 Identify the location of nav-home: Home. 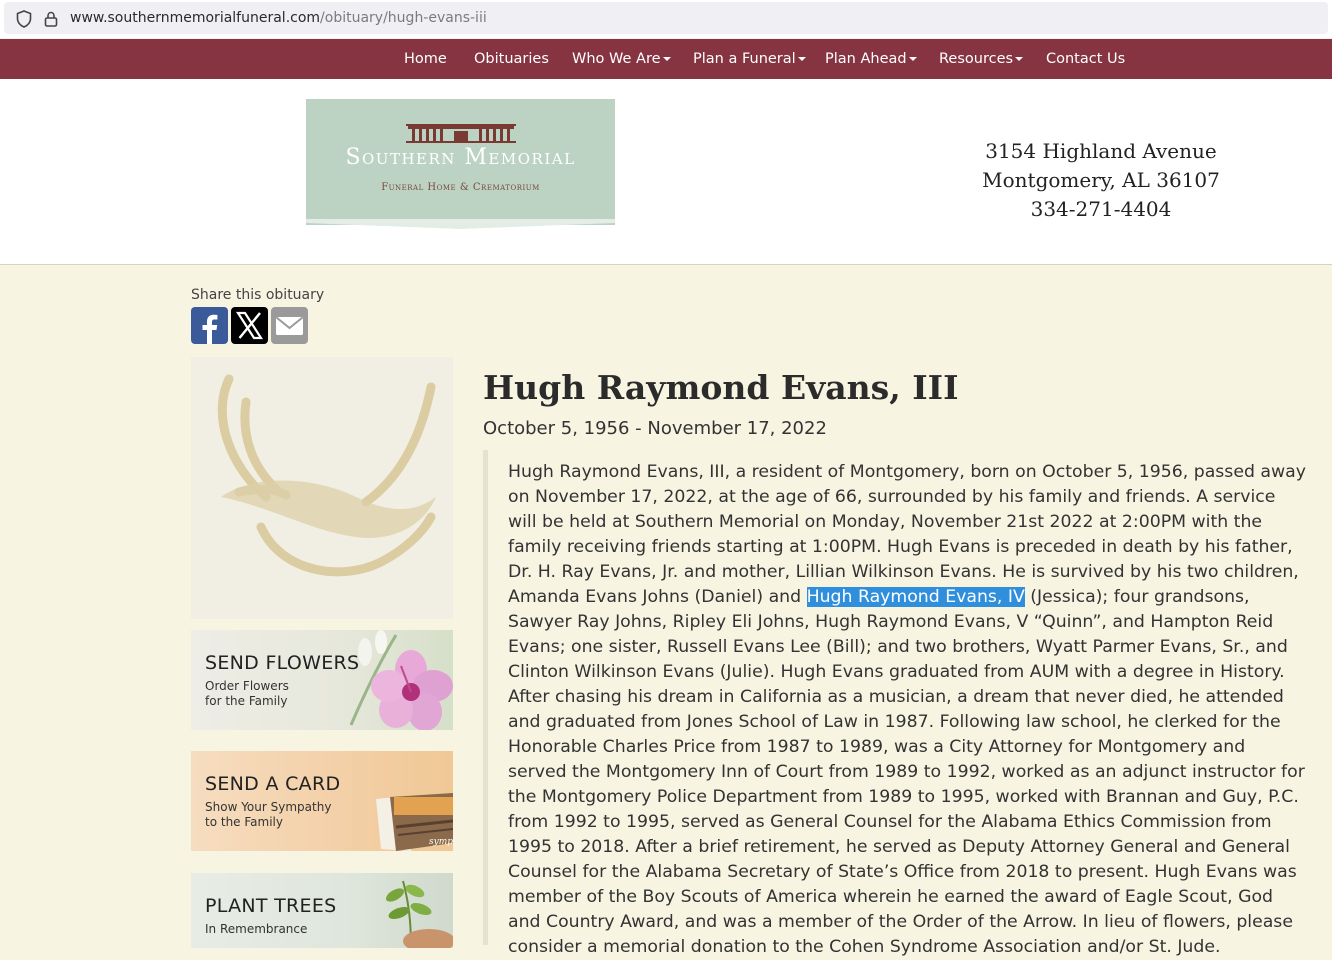
(425, 59).